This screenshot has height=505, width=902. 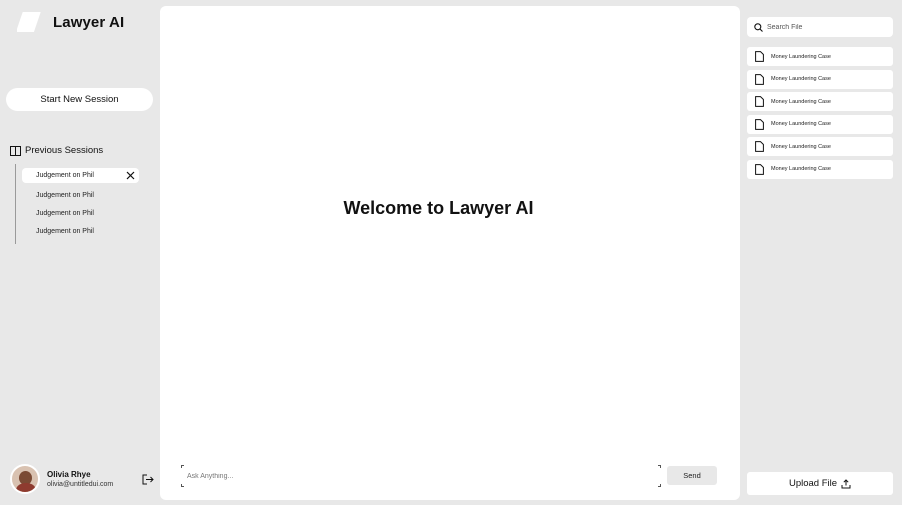 What do you see at coordinates (417, 476) in the screenshot?
I see `ask-input` at bounding box center [417, 476].